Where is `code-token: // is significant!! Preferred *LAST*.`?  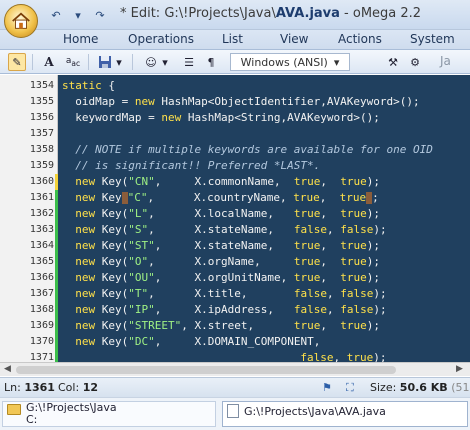
code-token: // is significant!! Preferred *LAST*. is located at coordinates (191, 165).